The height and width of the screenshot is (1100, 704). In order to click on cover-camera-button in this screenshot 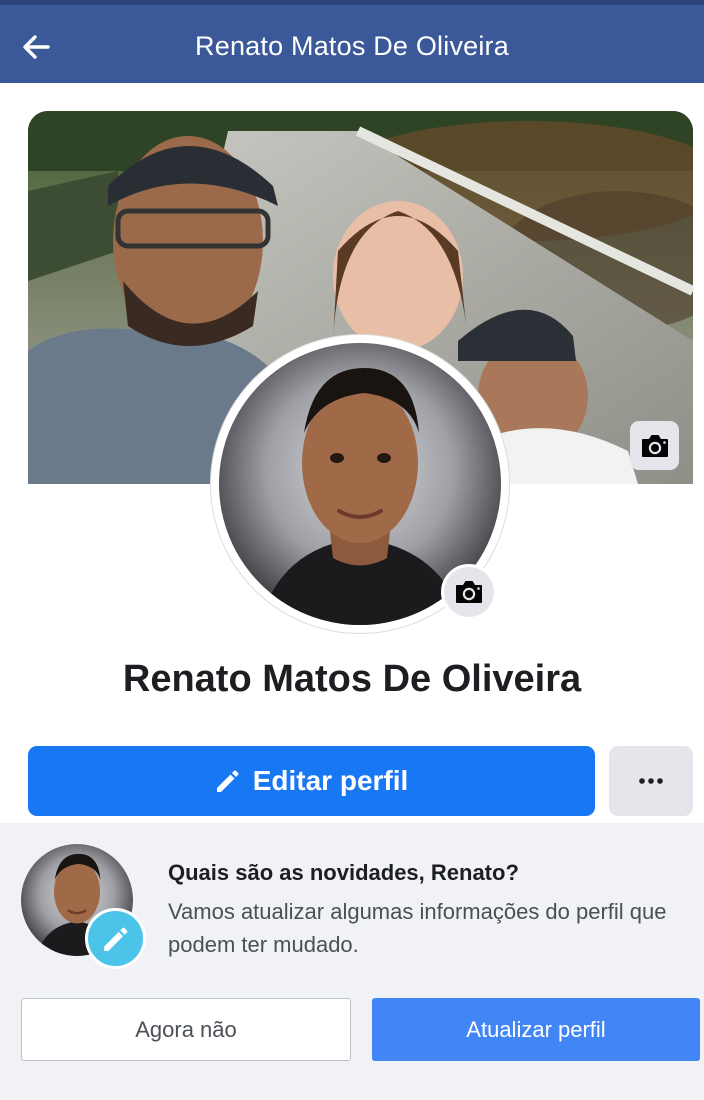, I will do `click(654, 445)`.